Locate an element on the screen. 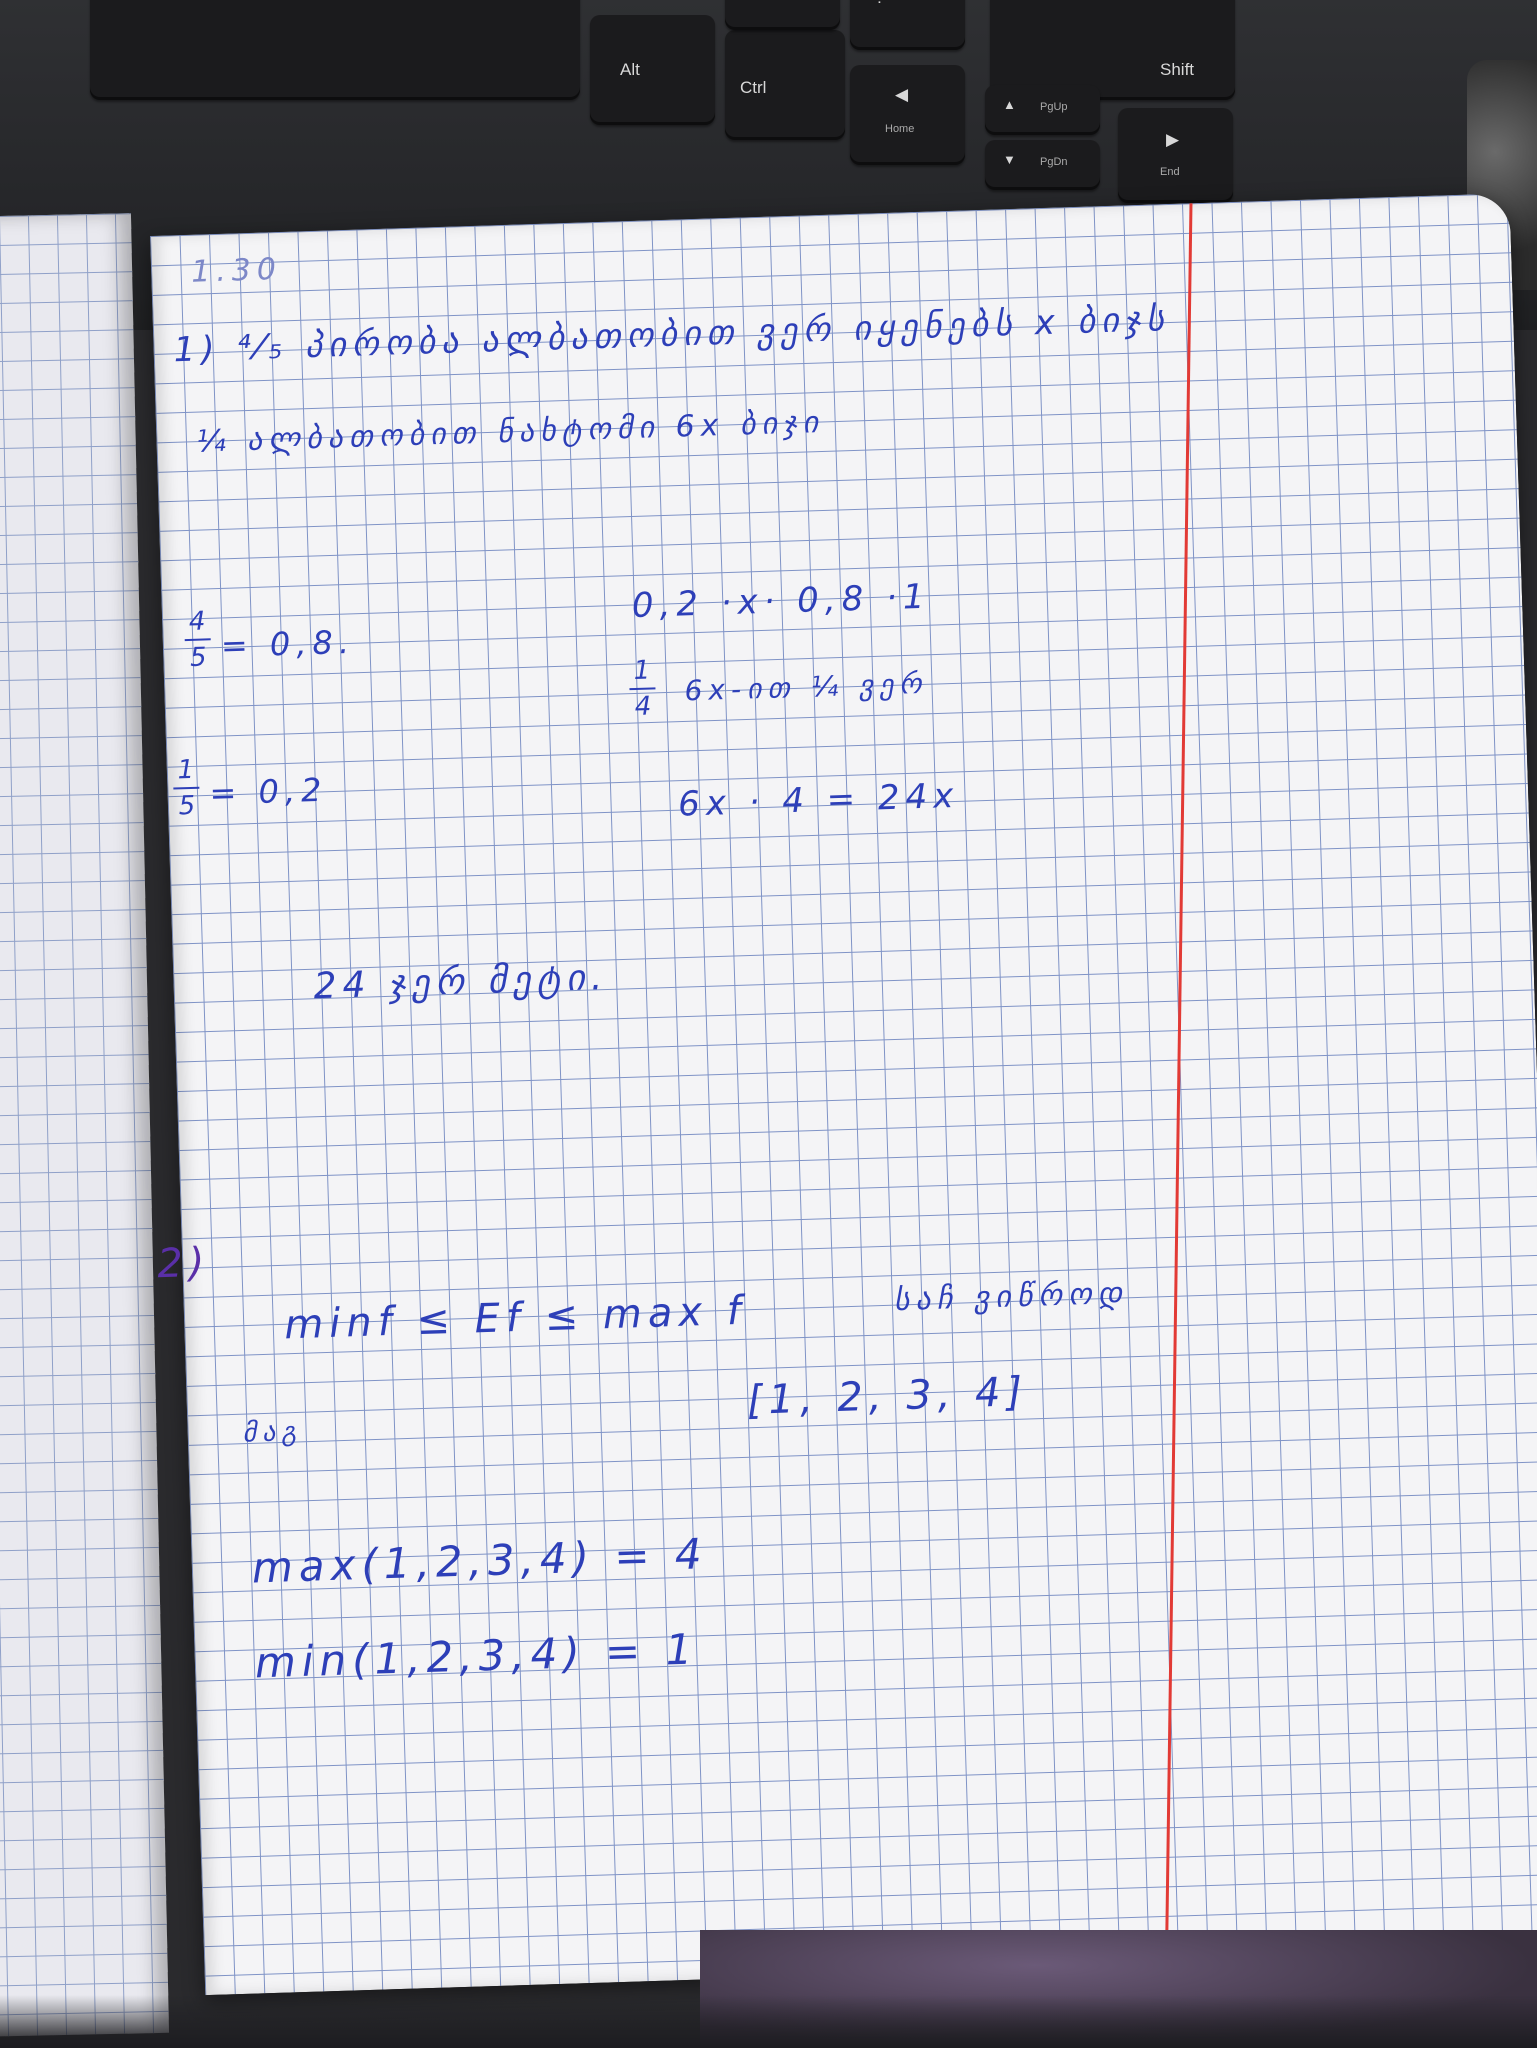  left-arrow-icon: ◀ is located at coordinates (902, 94).